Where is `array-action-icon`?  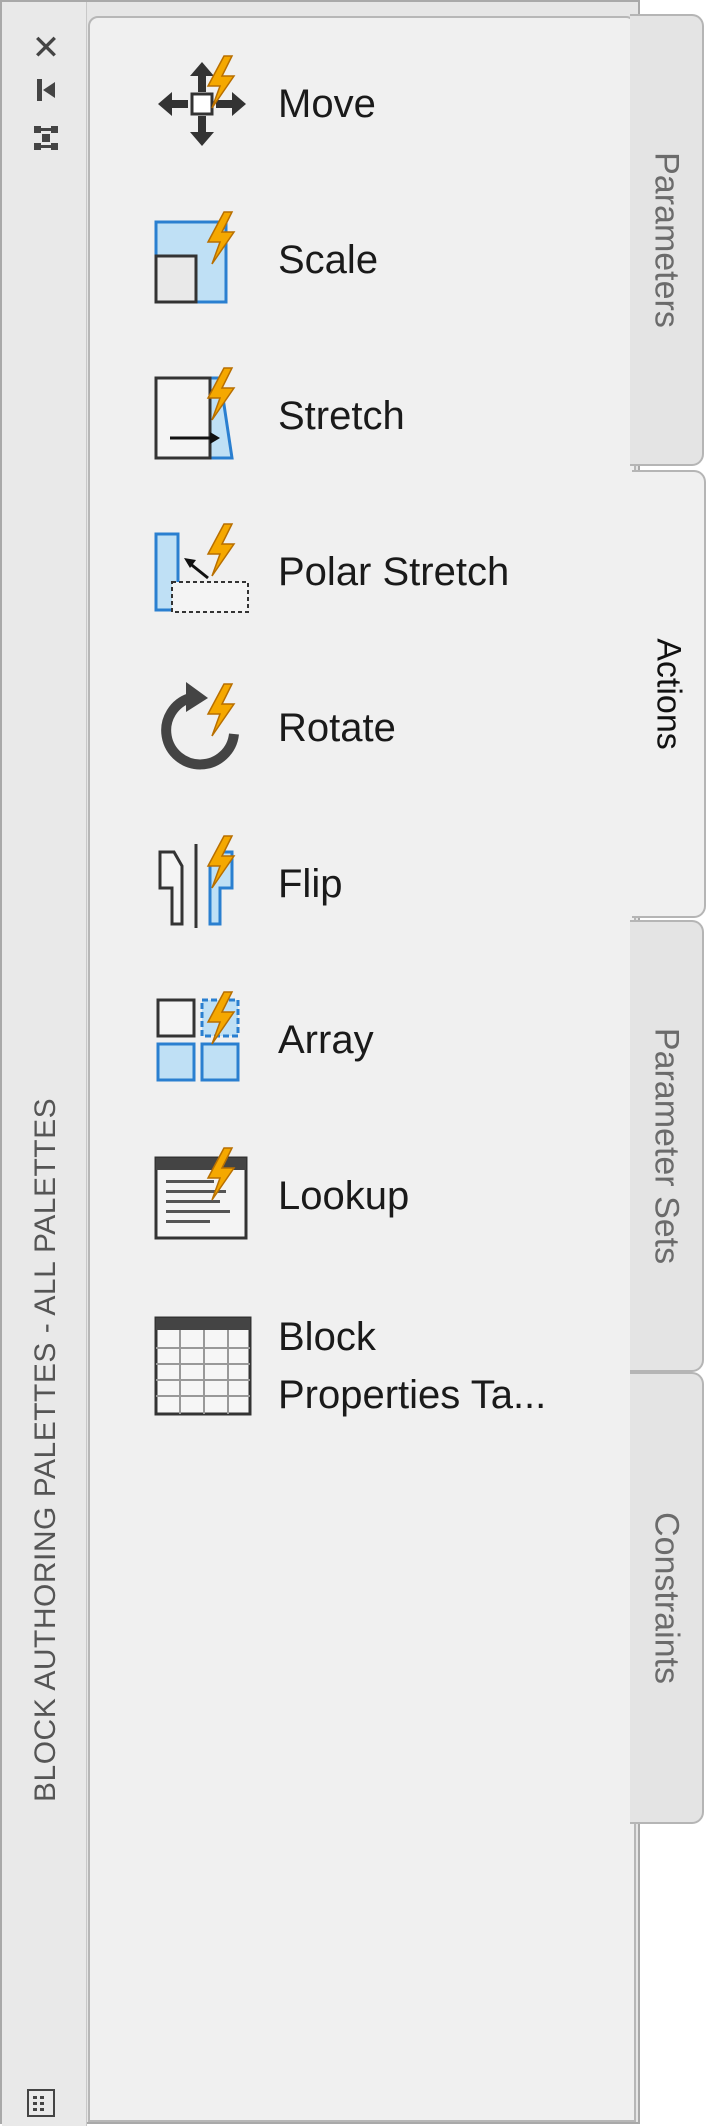 array-action-icon is located at coordinates (202, 1040).